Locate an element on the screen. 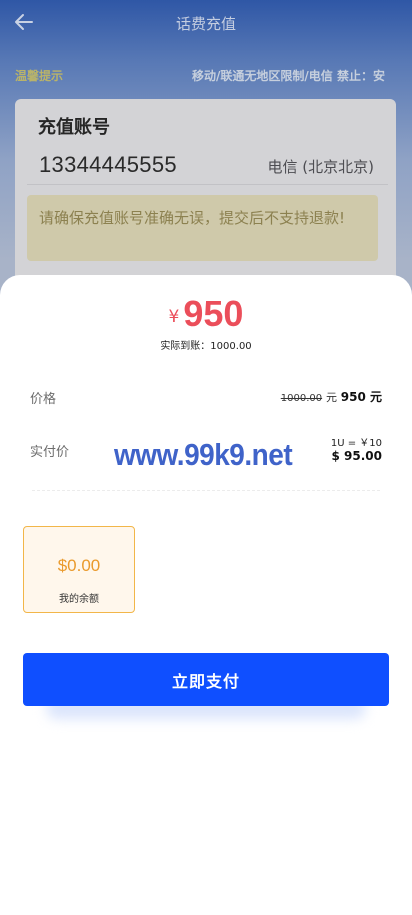  carrier-label: 电信 (北京北京) is located at coordinates (320, 167).